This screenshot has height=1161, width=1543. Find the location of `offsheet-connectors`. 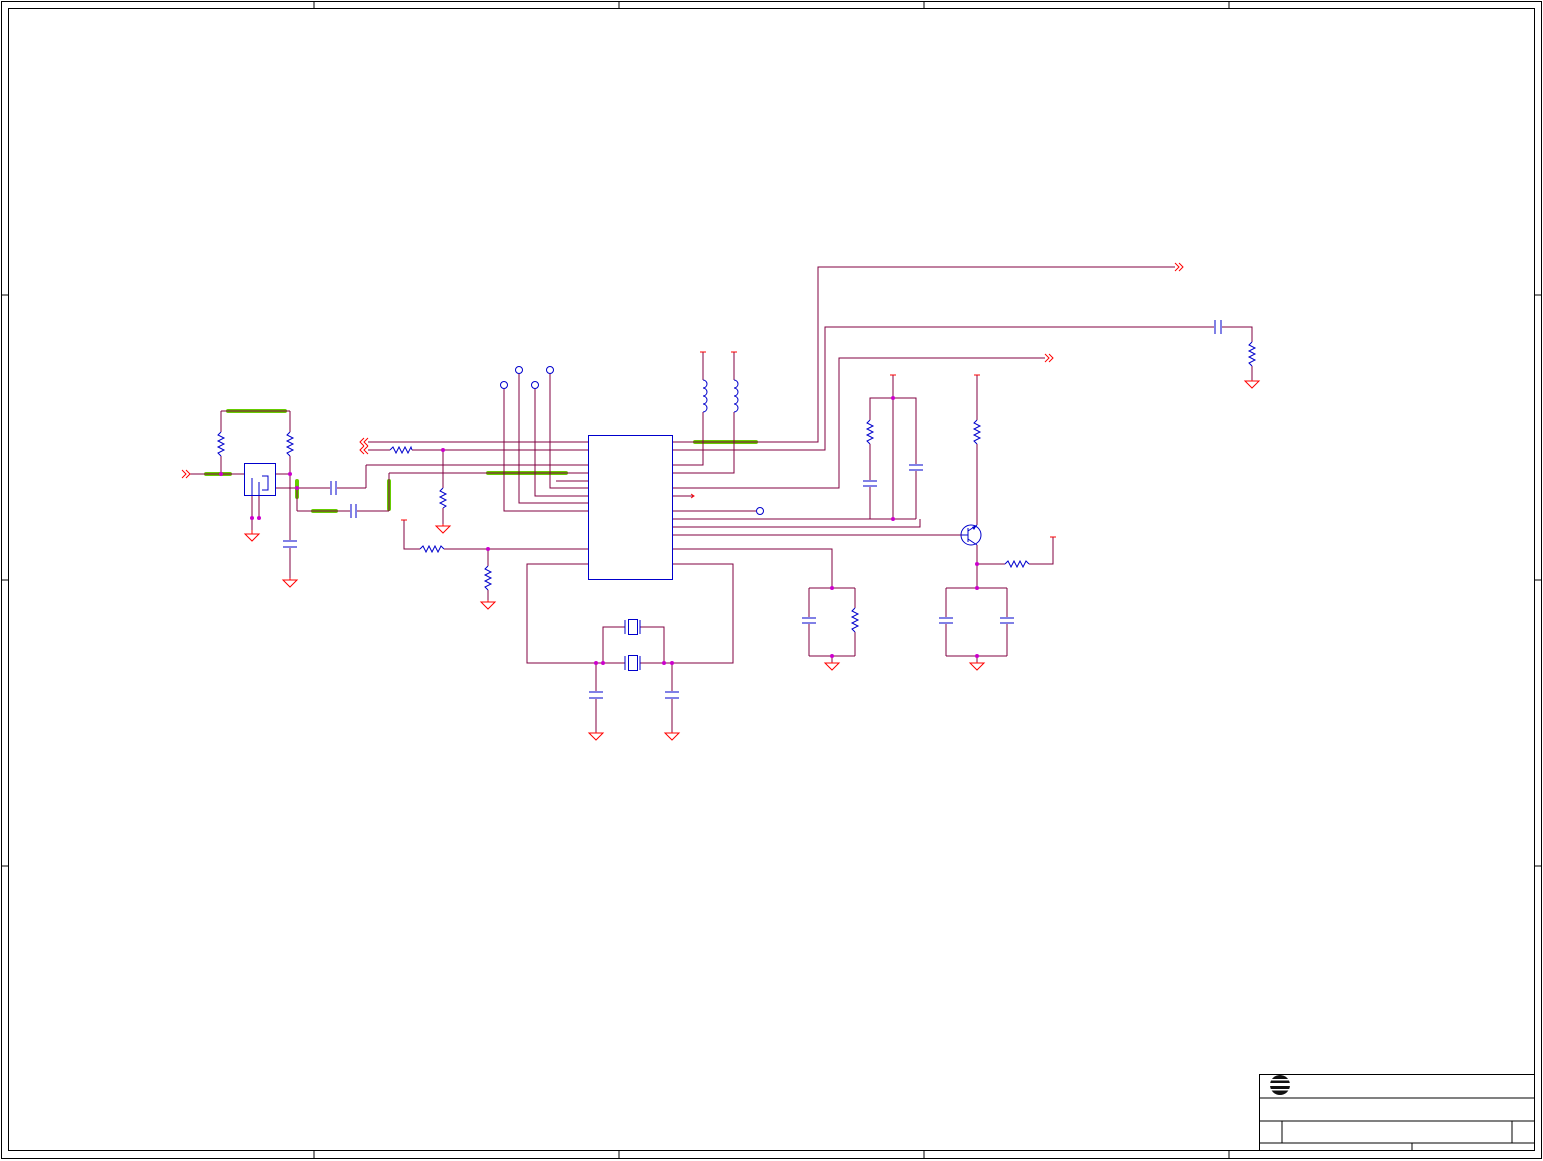

offsheet-connectors is located at coordinates (682, 380).